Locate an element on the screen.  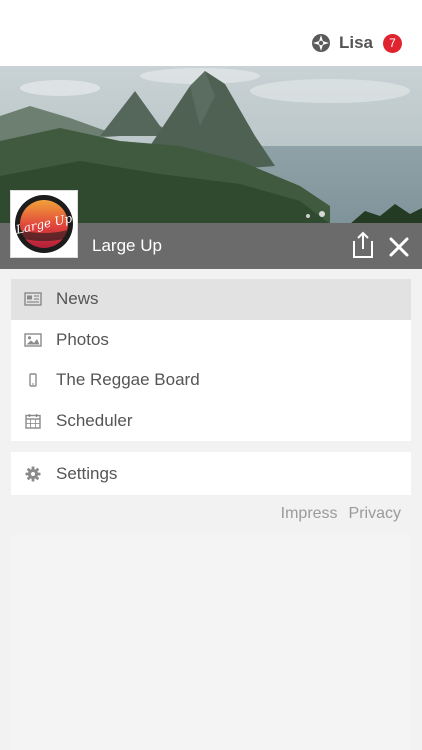
impress-link: Impress is located at coordinates (309, 514).